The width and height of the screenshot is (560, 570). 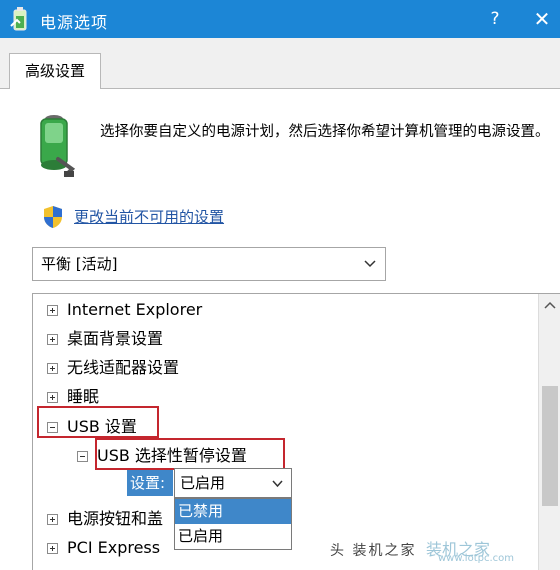 What do you see at coordinates (103, 548) in the screenshot?
I see `tree-item-pci-express: PCI Express` at bounding box center [103, 548].